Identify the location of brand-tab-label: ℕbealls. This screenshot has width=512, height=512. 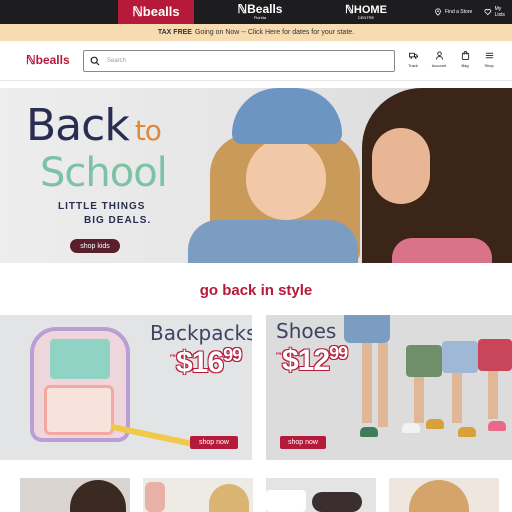
(156, 11).